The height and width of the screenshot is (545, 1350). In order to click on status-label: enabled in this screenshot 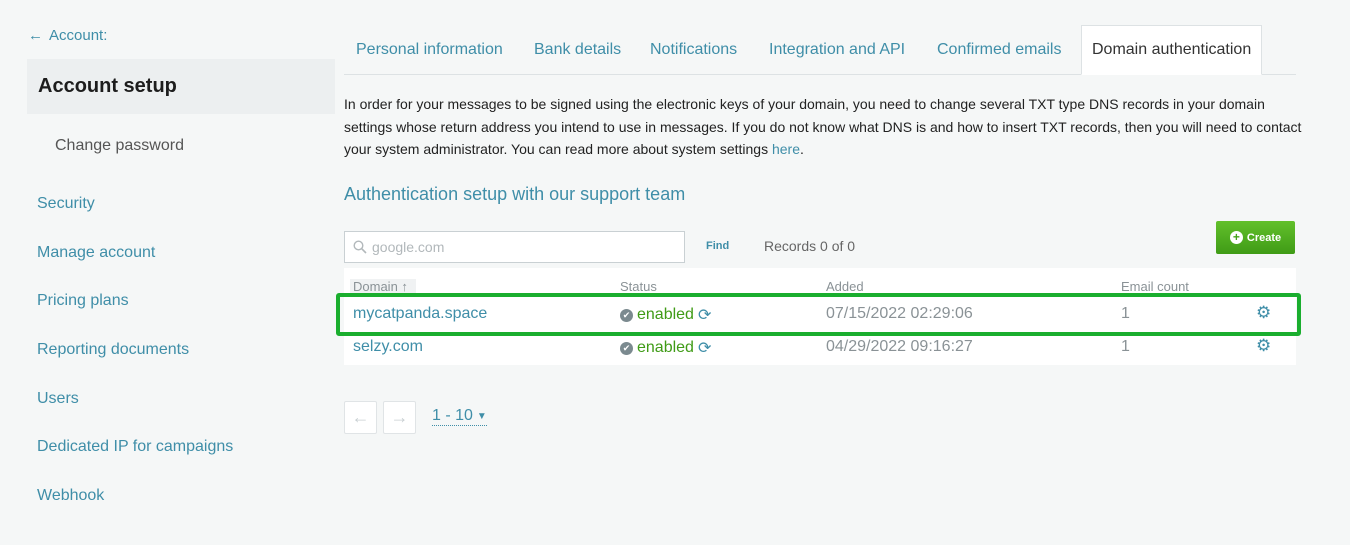, I will do `click(665, 347)`.